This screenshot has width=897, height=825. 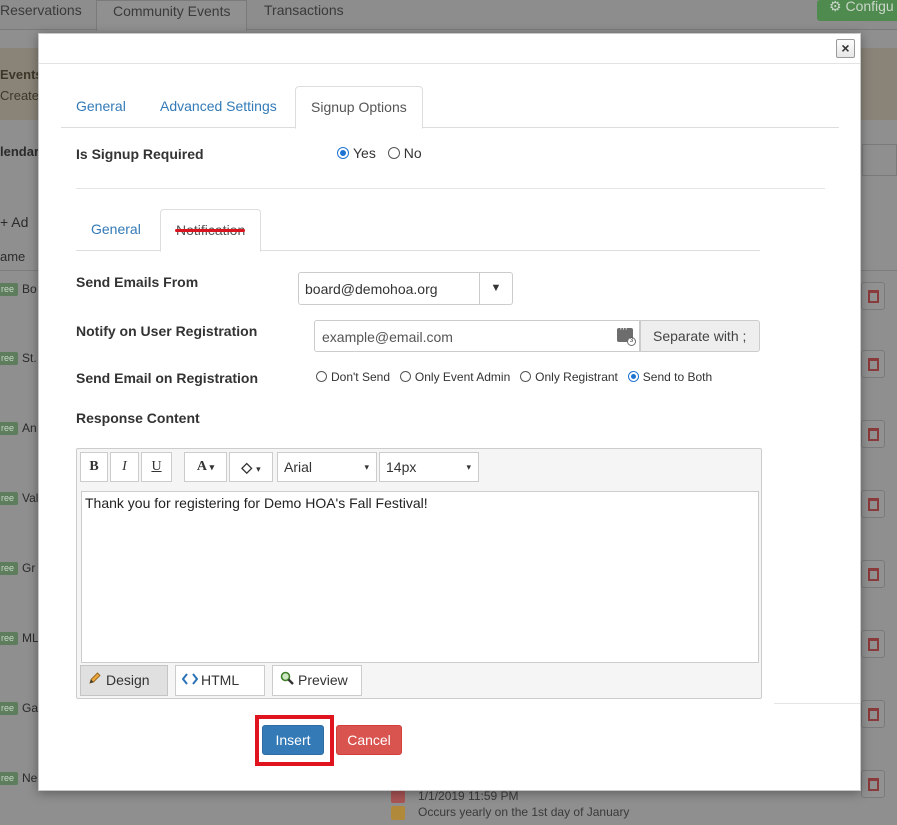 I want to click on event-row-name: ML, so click(x=30, y=638).